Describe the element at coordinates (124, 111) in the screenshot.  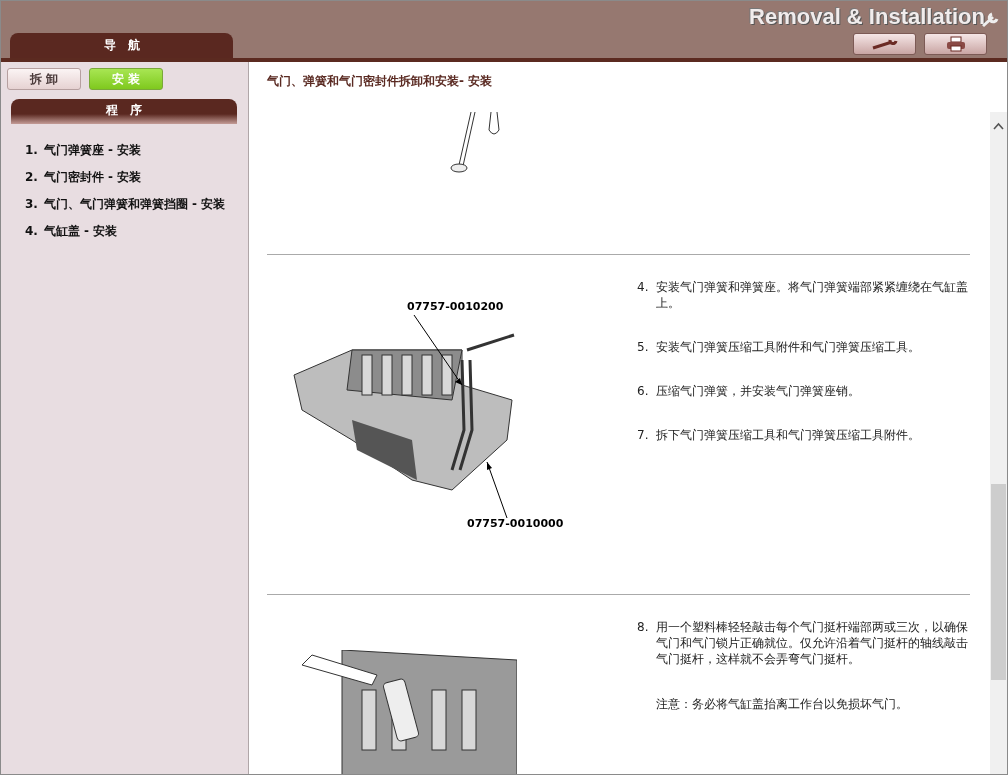
I see `procedure-header: 程 序` at that location.